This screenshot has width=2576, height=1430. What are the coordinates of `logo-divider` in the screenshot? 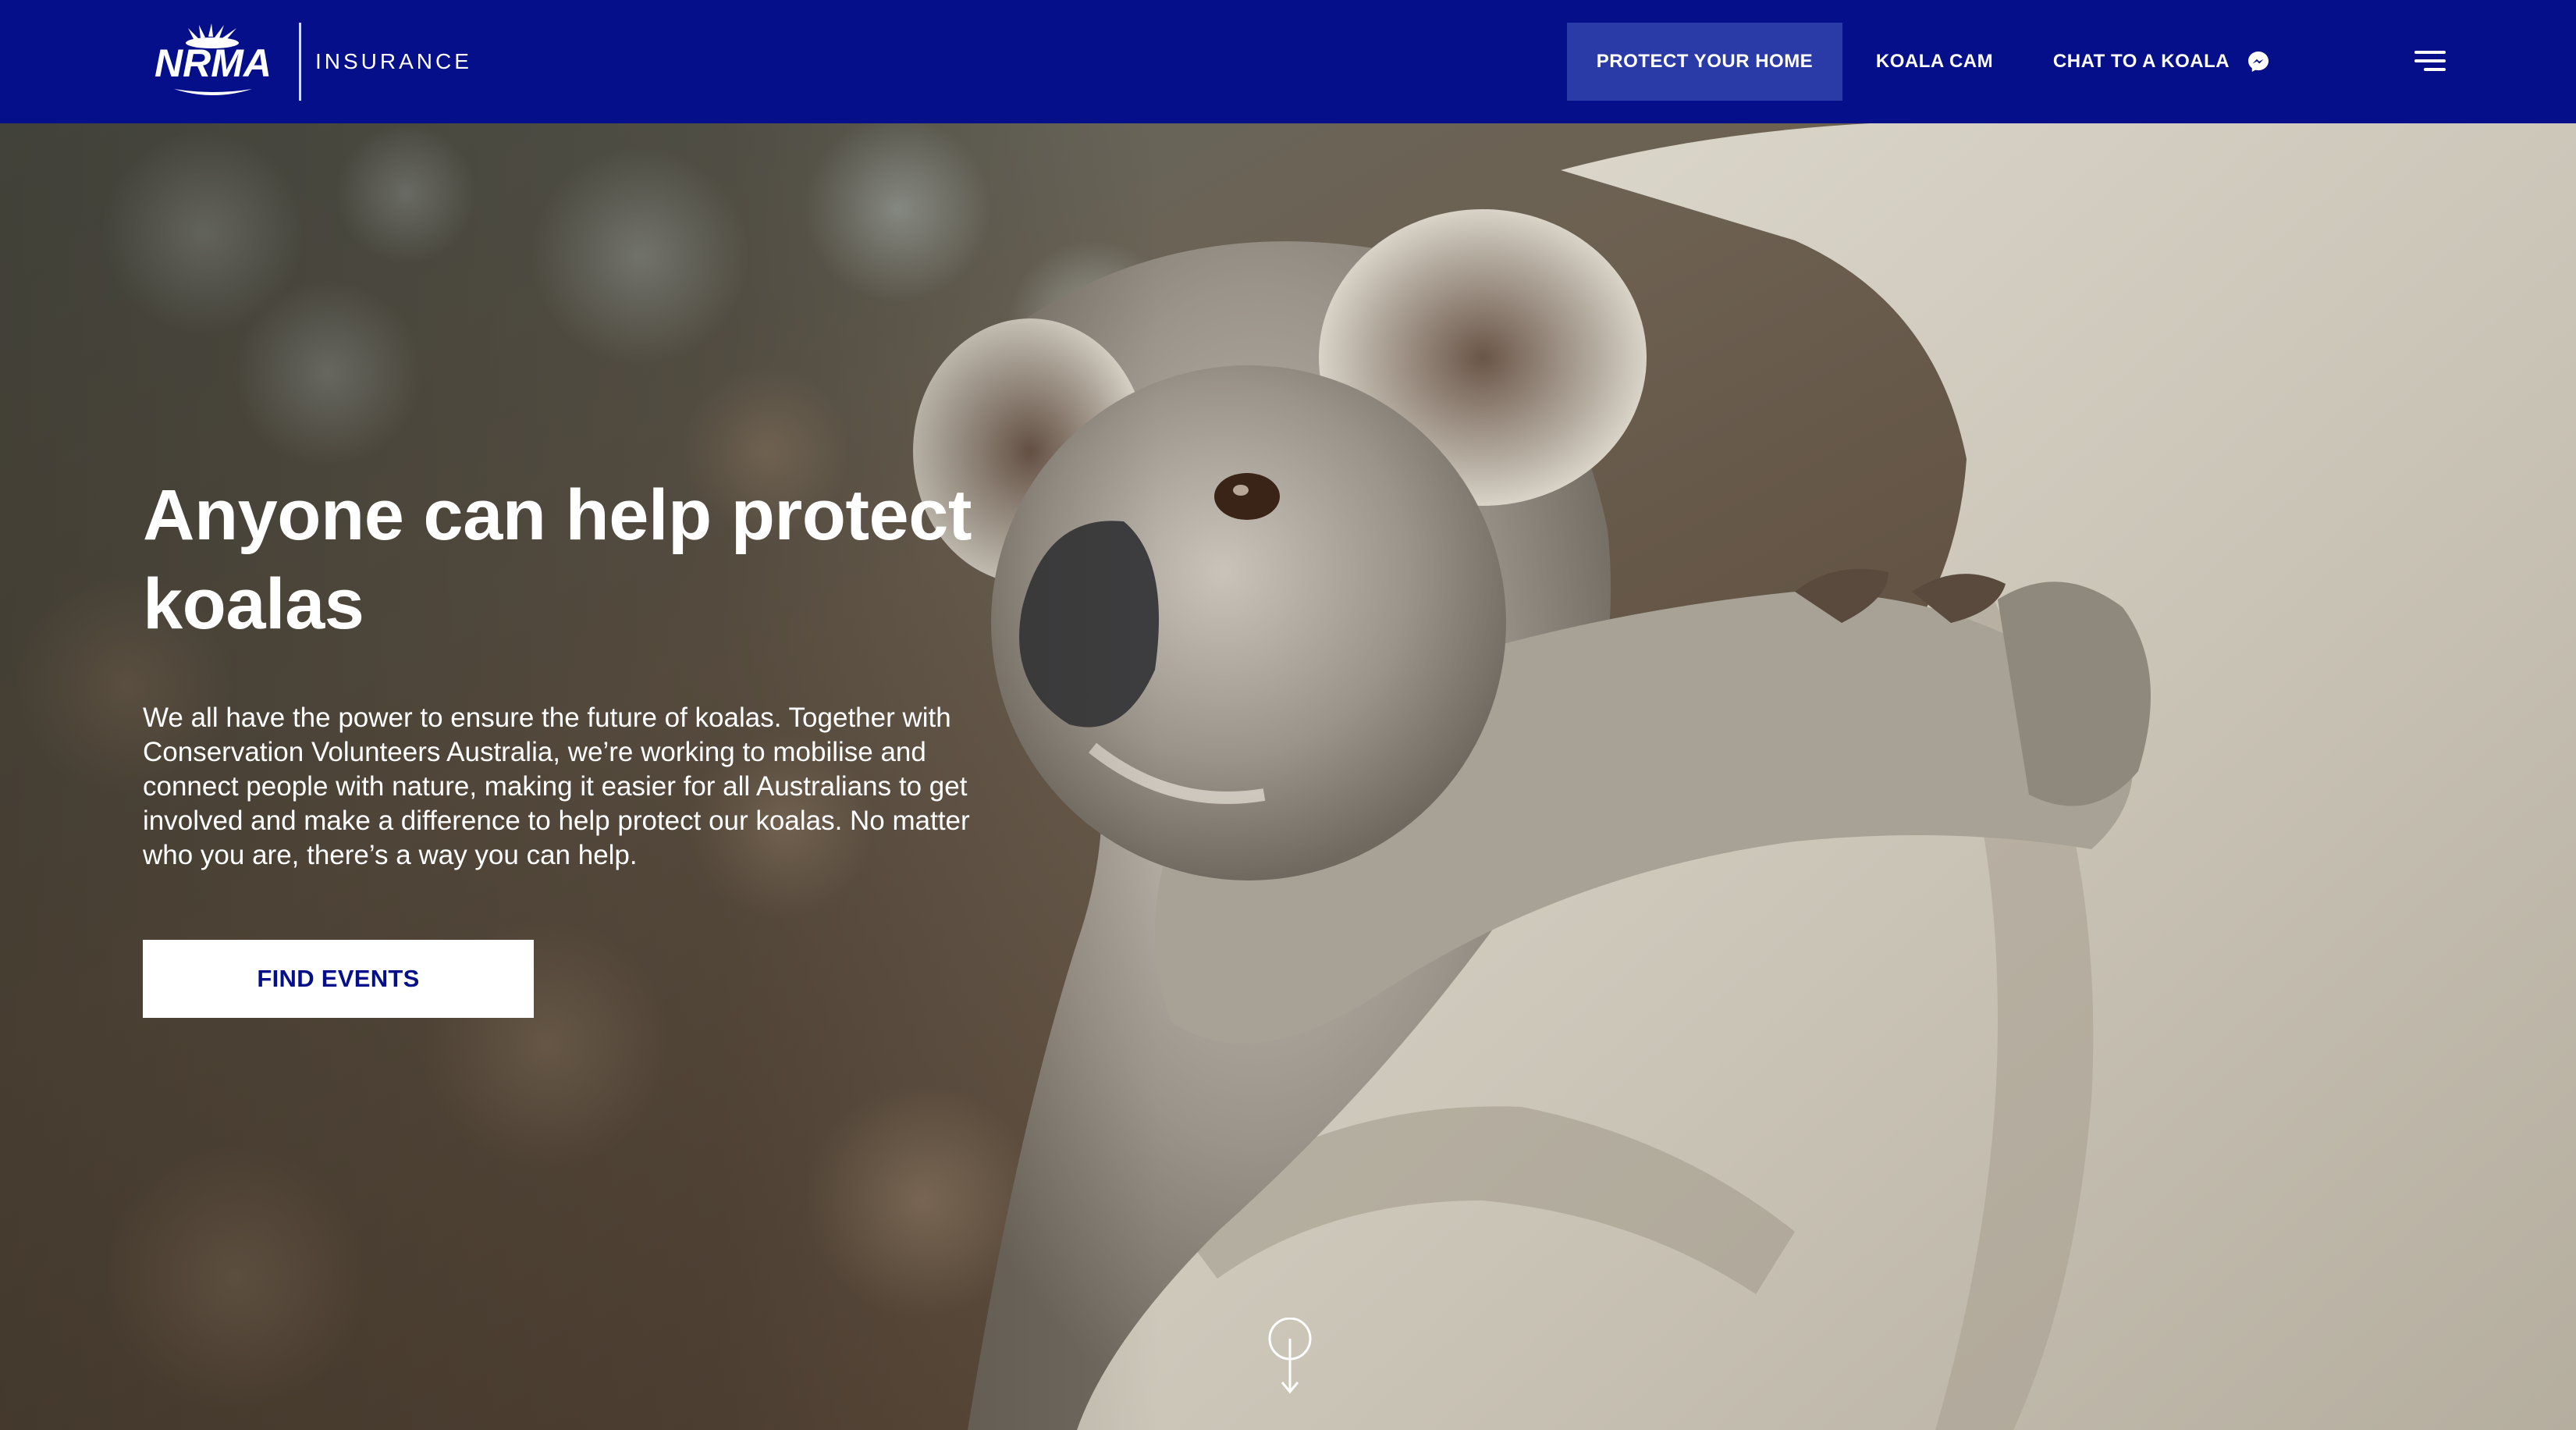 It's located at (300, 62).